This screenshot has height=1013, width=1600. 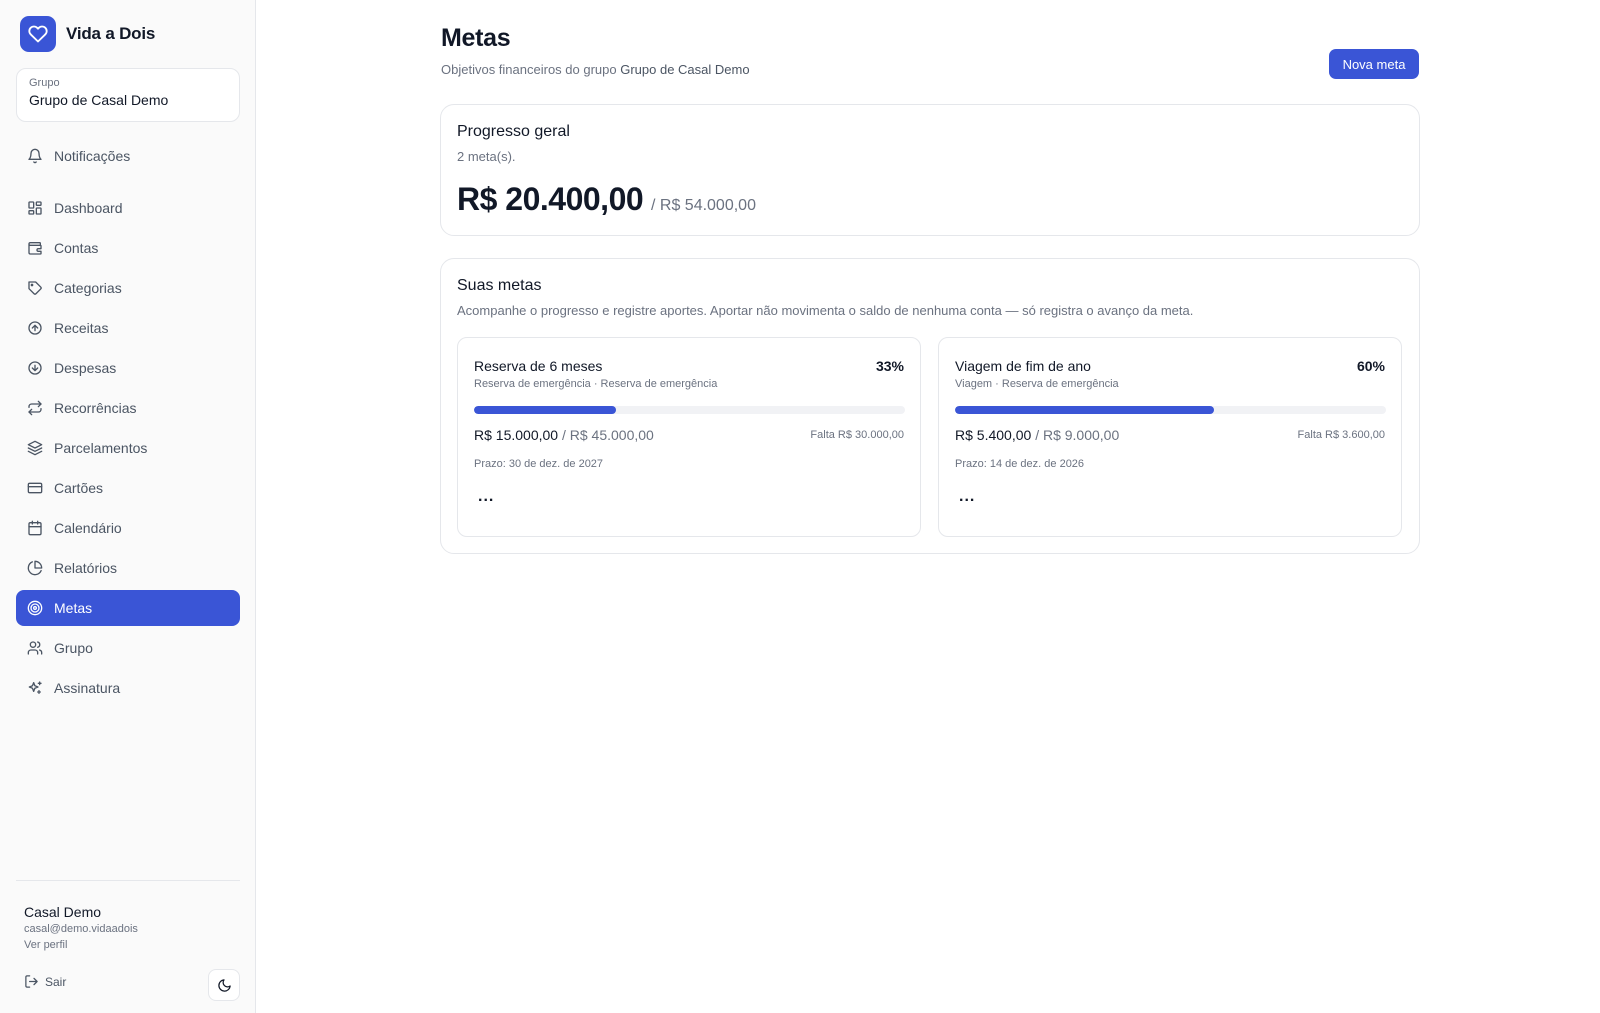 I want to click on wallet-icon, so click(x=35, y=248).